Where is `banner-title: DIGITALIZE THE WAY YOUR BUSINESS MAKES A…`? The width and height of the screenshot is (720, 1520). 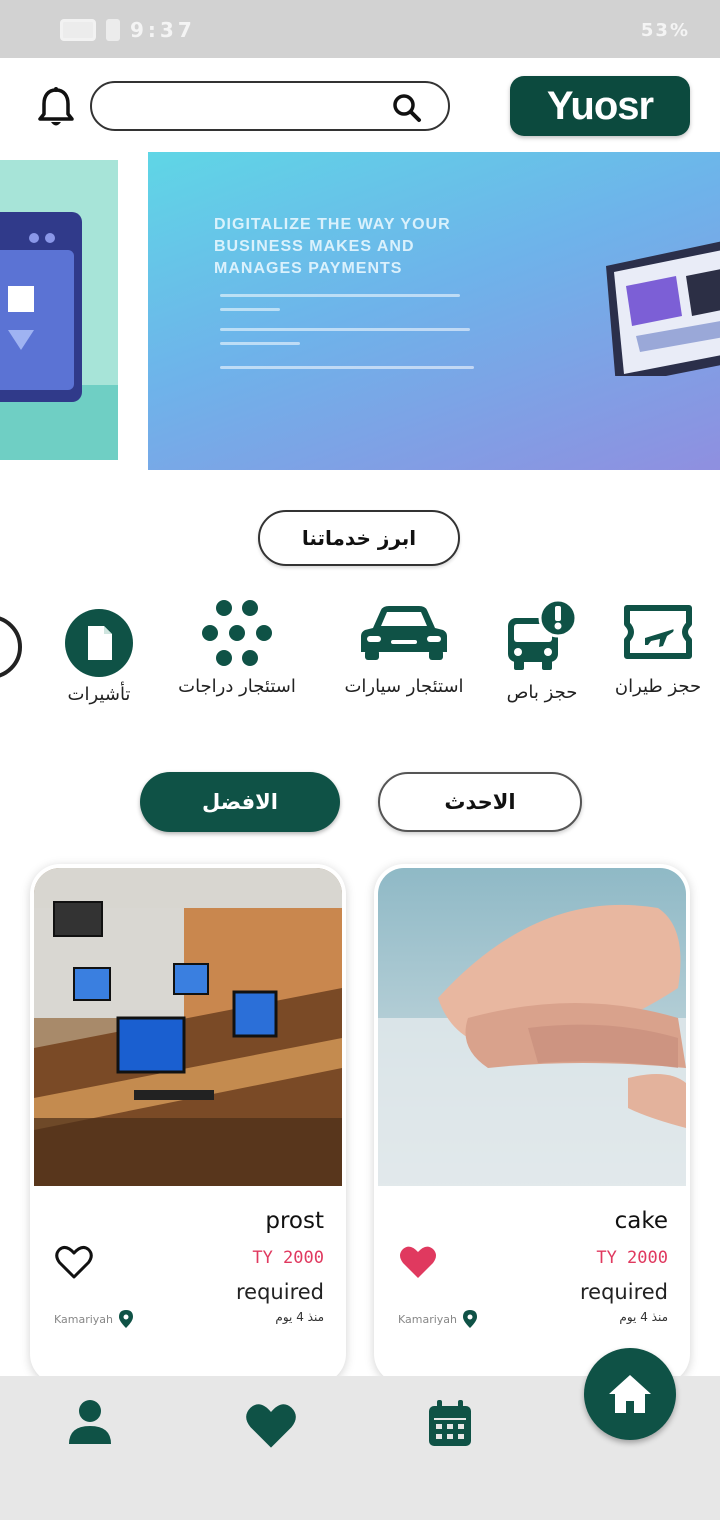
banner-title: DIGITALIZE THE WAY YOUR BUSINESS MAKES A… is located at coordinates (332, 246).